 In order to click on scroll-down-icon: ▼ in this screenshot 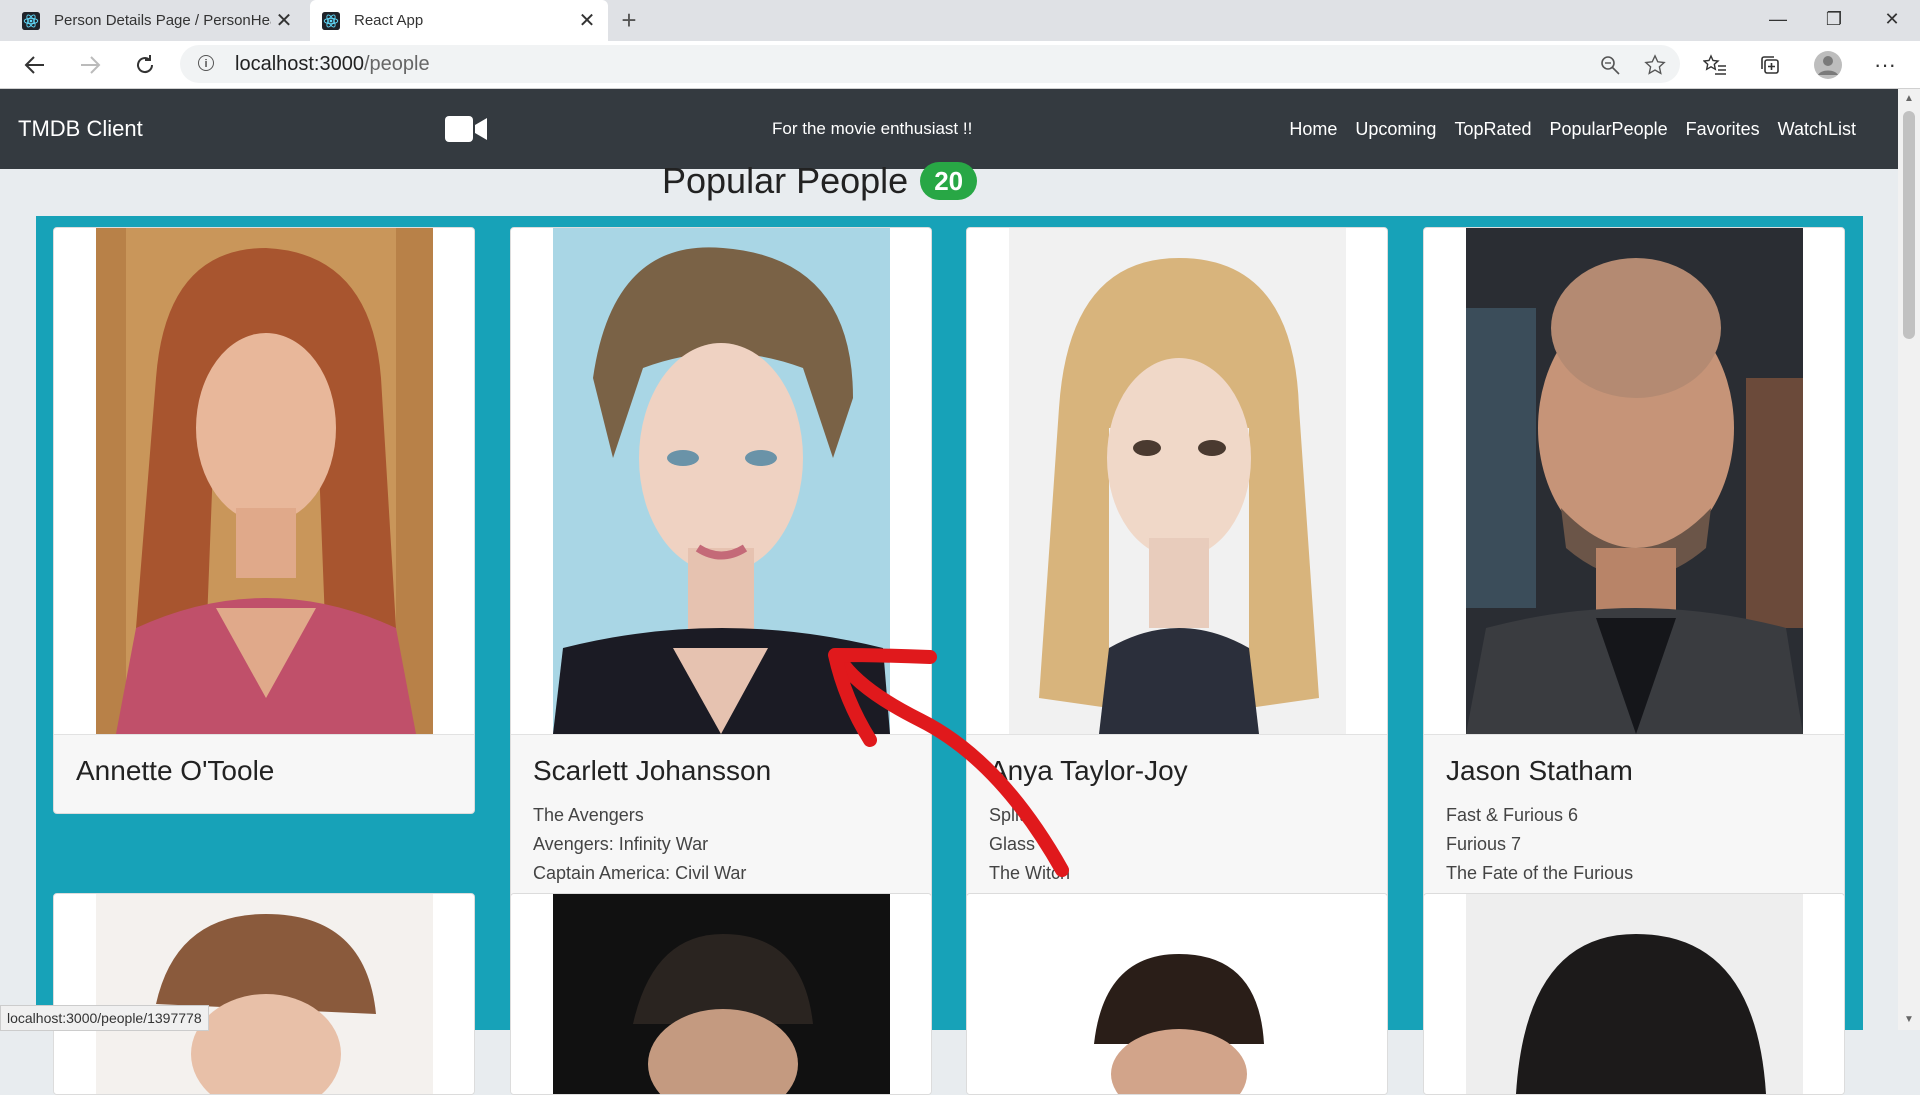, I will do `click(1909, 1020)`.